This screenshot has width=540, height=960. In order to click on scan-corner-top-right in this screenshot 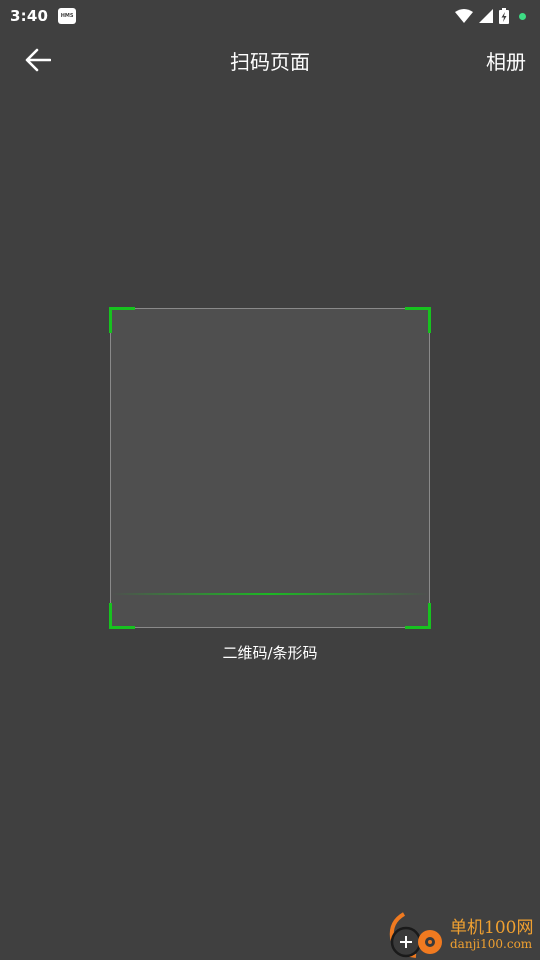, I will do `click(418, 320)`.